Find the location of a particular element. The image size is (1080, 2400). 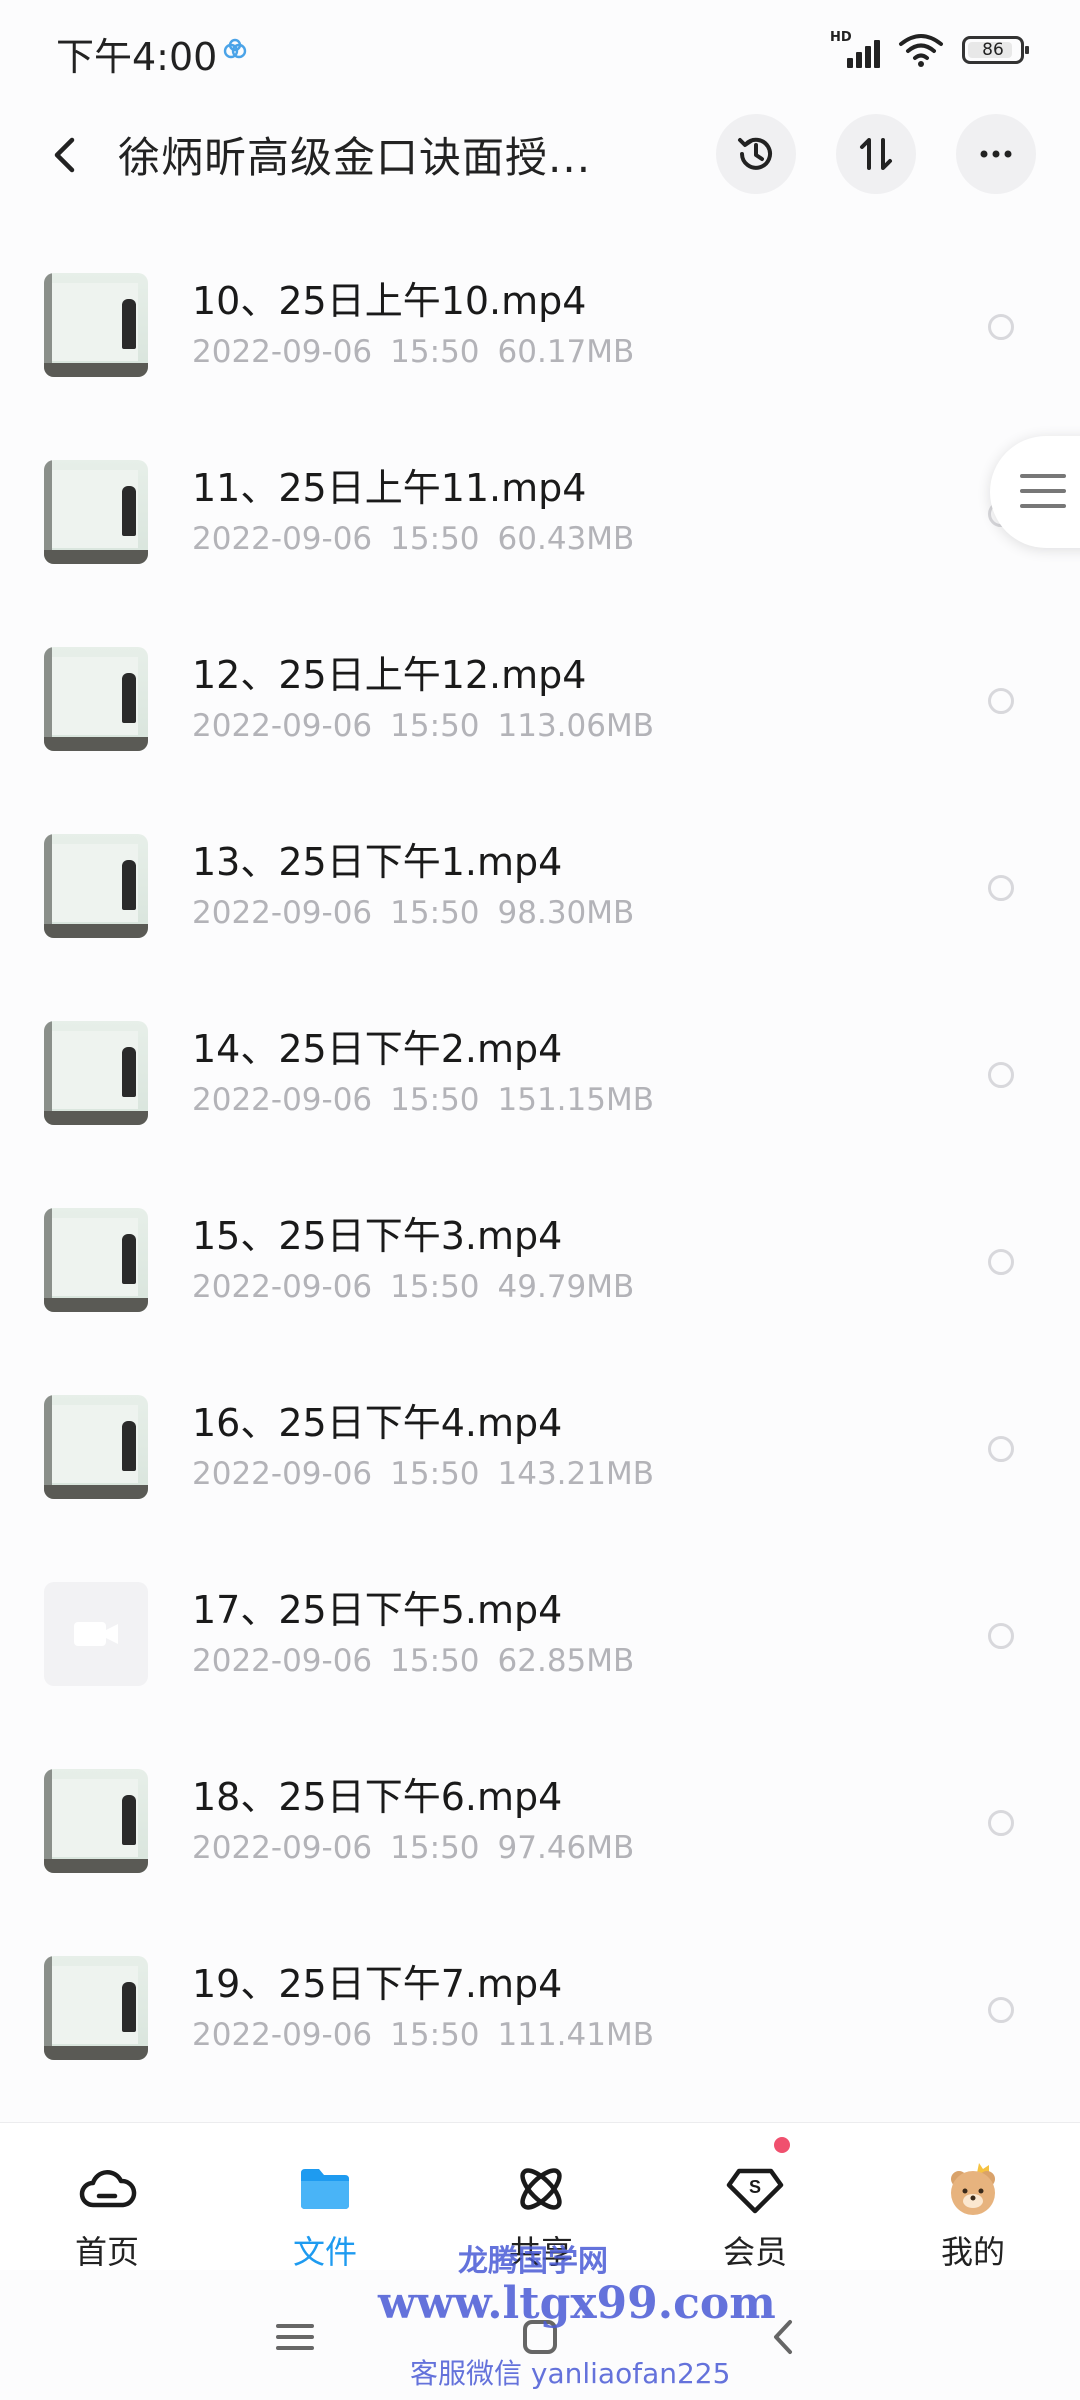

file-meta: 2022-09-06 15:50 113.06MB is located at coordinates (423, 726).